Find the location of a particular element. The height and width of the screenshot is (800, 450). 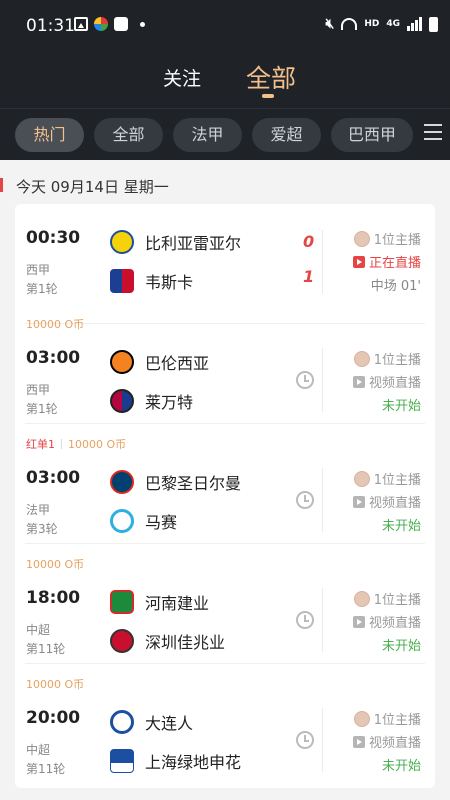

clock-time: 01:31 is located at coordinates (50, 26).